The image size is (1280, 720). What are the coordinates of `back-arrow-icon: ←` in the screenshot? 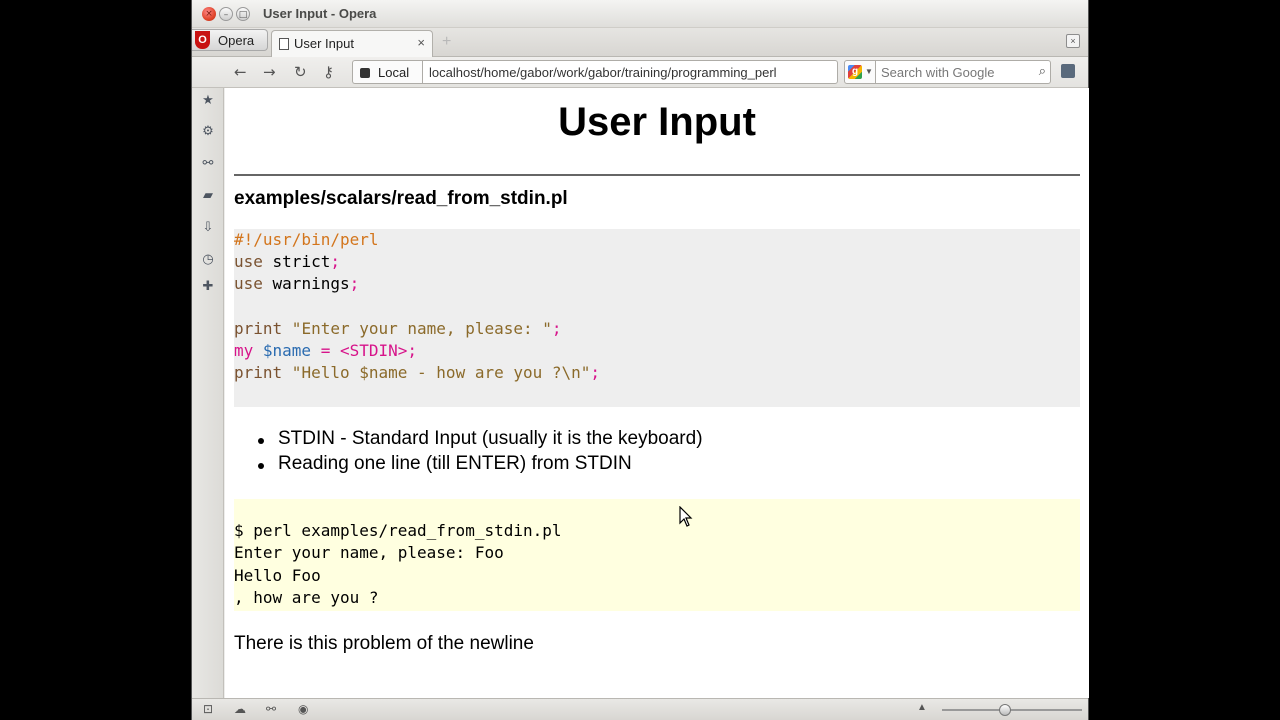 It's located at (240, 72).